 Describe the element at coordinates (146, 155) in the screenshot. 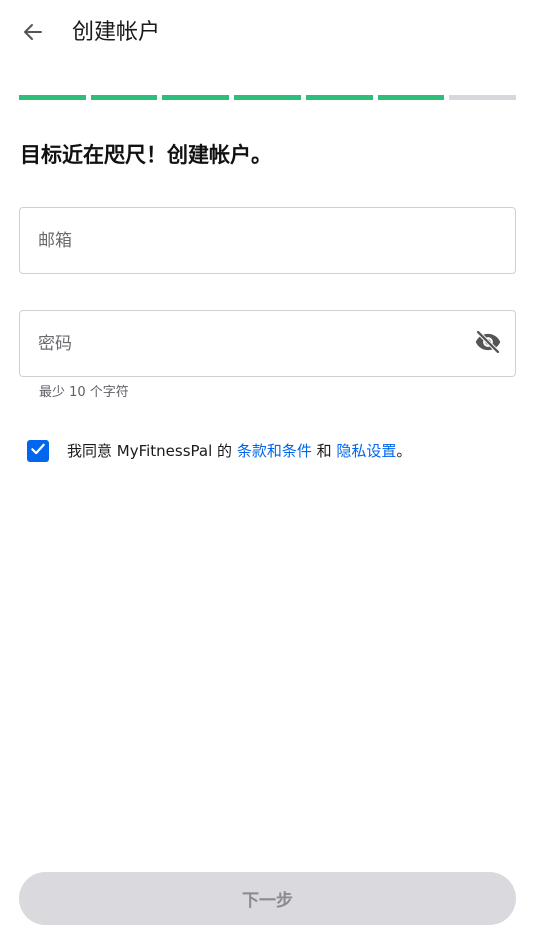

I see `headline: 目标近在咫尺！创建帐户。` at that location.